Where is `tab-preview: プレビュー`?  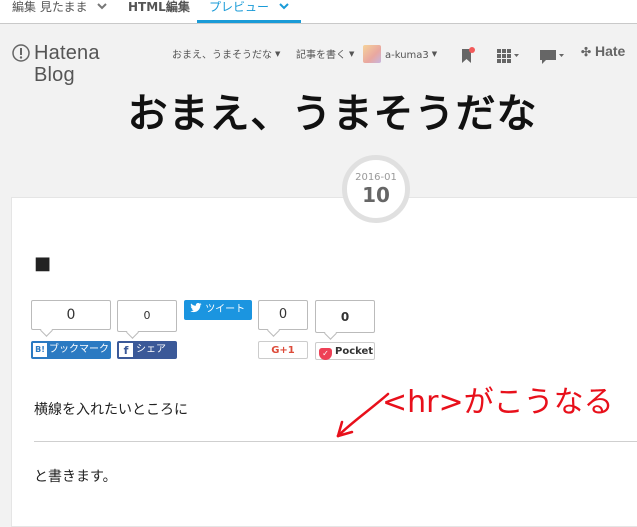 tab-preview: プレビュー is located at coordinates (249, 12).